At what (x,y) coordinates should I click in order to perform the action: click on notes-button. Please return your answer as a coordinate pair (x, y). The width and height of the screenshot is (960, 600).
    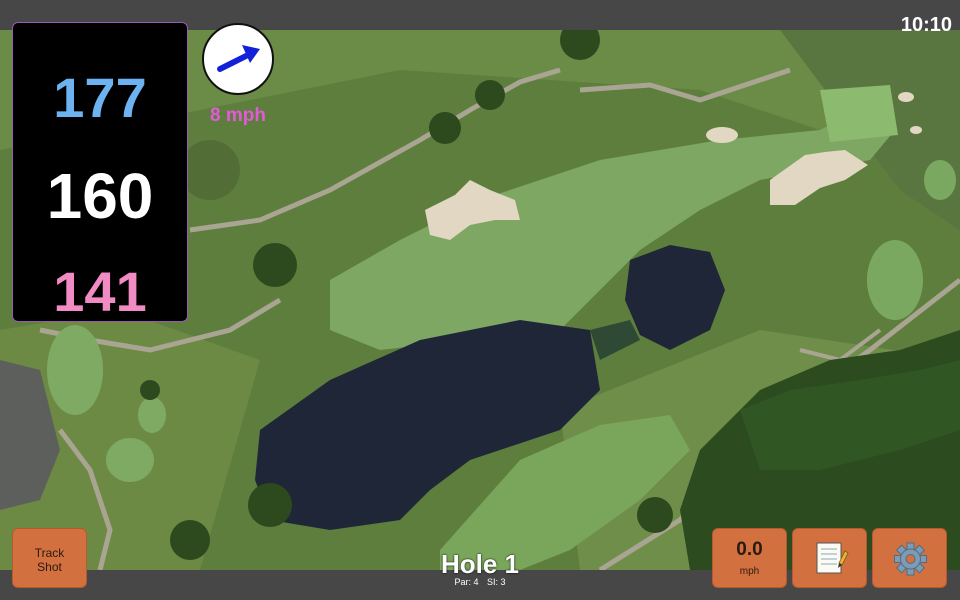
    Looking at the image, I should click on (829, 558).